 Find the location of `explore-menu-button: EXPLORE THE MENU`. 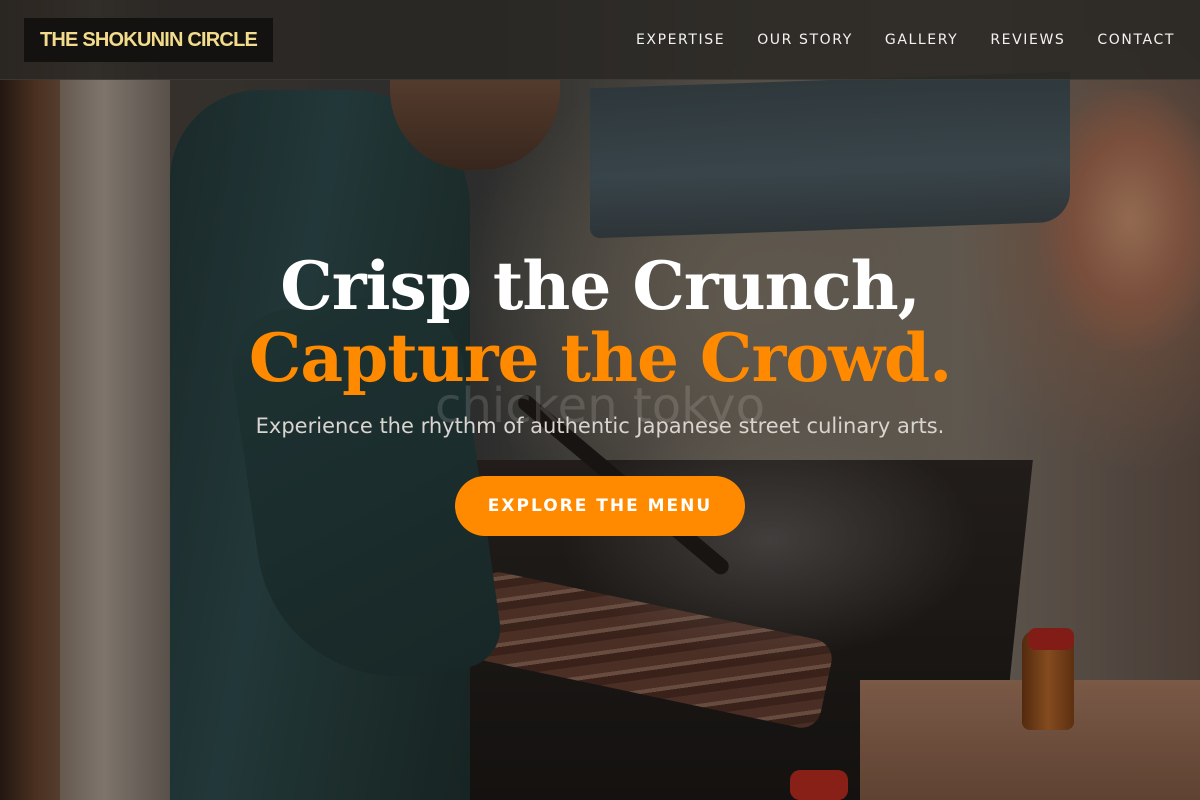

explore-menu-button: EXPLORE THE MENU is located at coordinates (600, 506).